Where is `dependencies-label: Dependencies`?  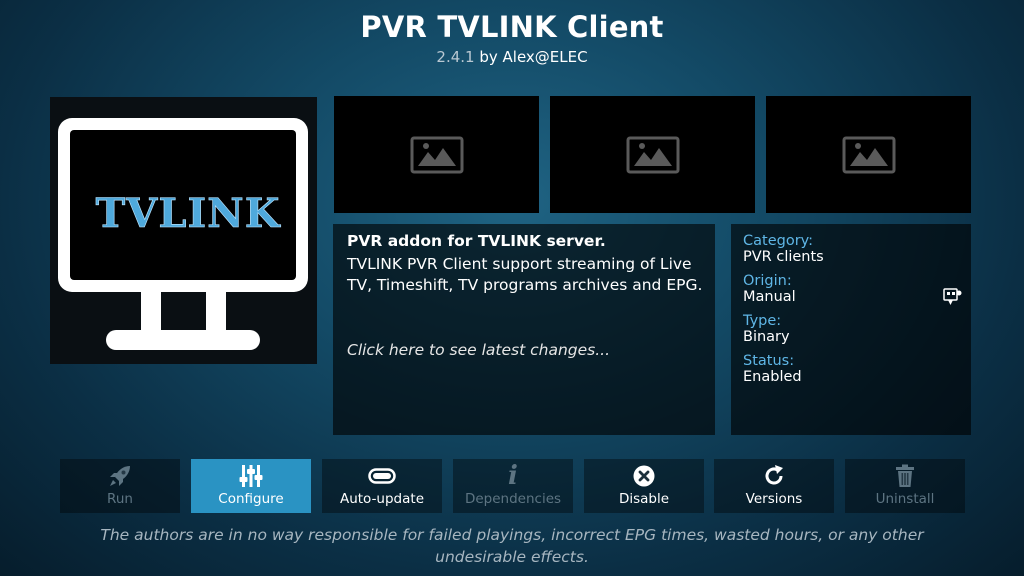
dependencies-label: Dependencies is located at coordinates (513, 499).